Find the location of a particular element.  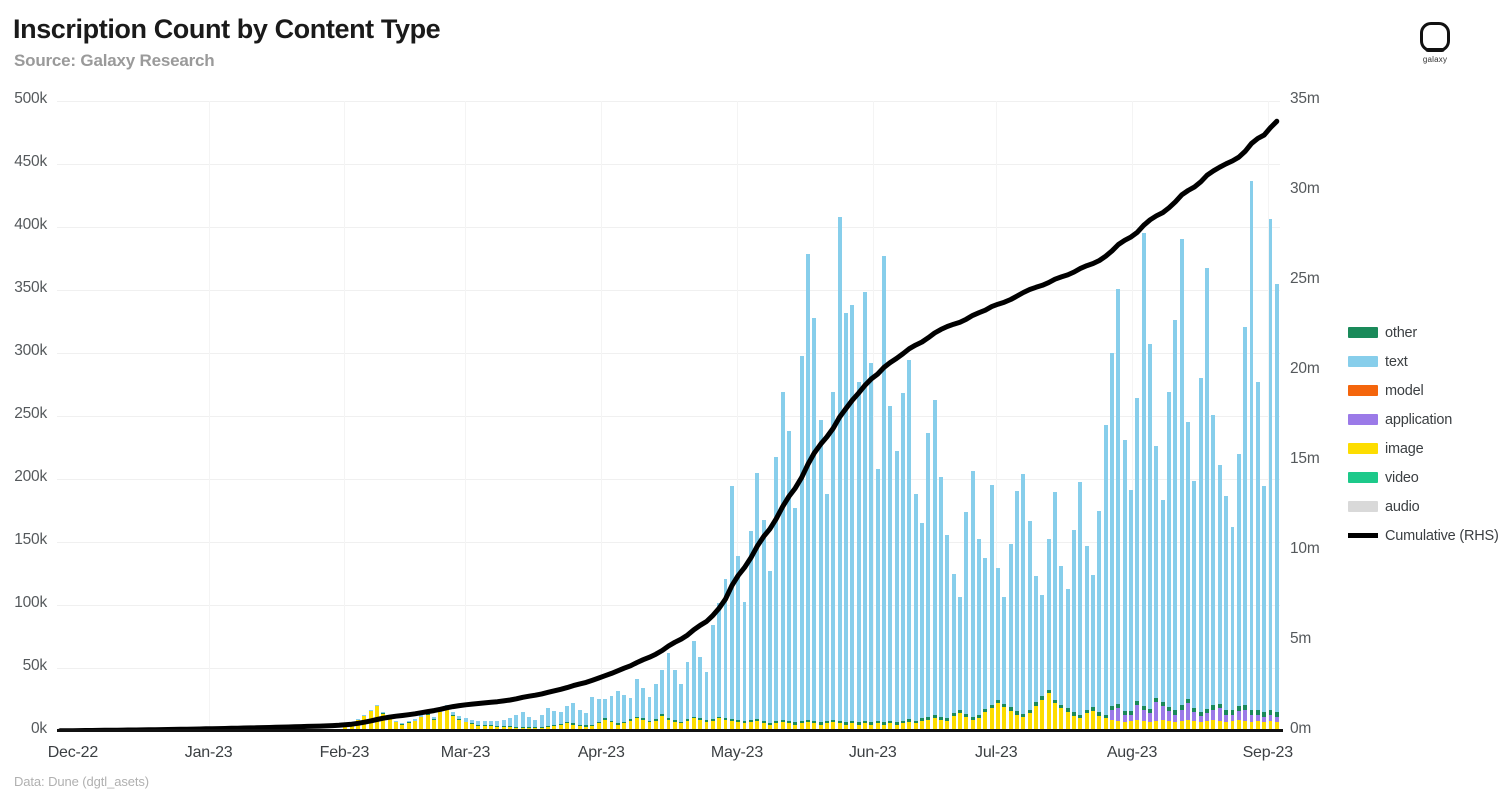

legend-item-image: image is located at coordinates (1424, 448).